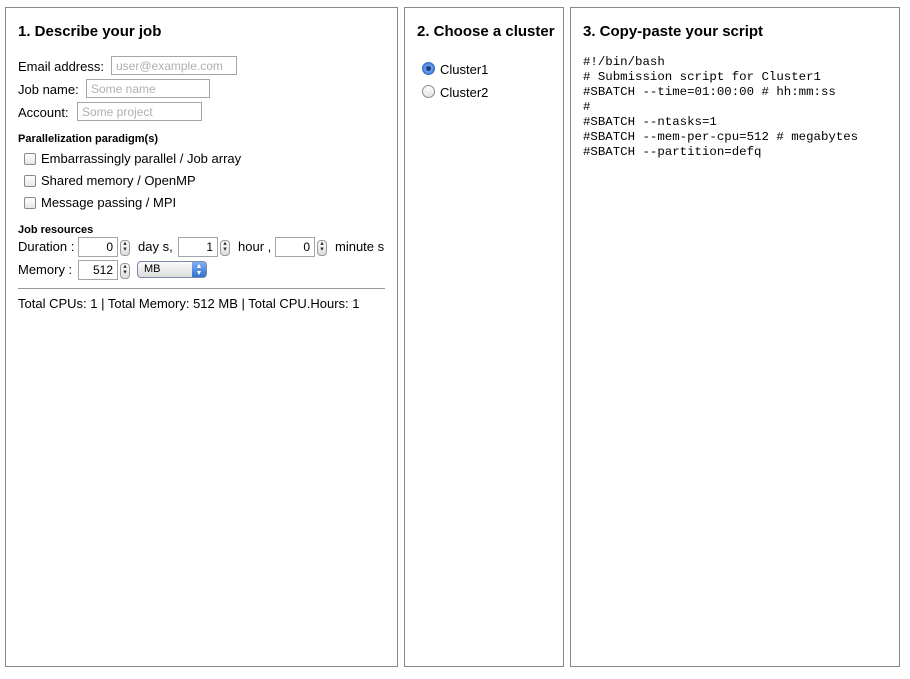 This screenshot has width=910, height=679. What do you see at coordinates (30, 203) in the screenshot?
I see `message-passing-checkbox` at bounding box center [30, 203].